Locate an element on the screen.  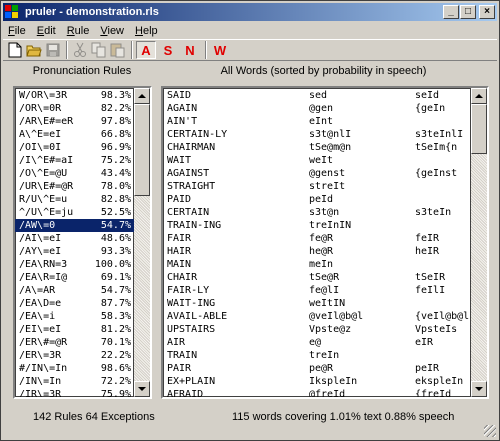
rule-row: /UR\E#=@R 78.0% is located at coordinates (74, 186).